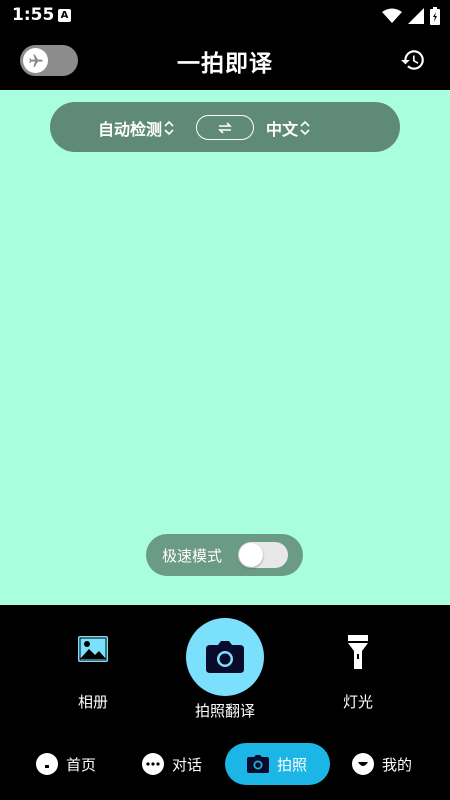 The image size is (450, 800). I want to click on source-language-dropdown: 自动检测, so click(136, 128).